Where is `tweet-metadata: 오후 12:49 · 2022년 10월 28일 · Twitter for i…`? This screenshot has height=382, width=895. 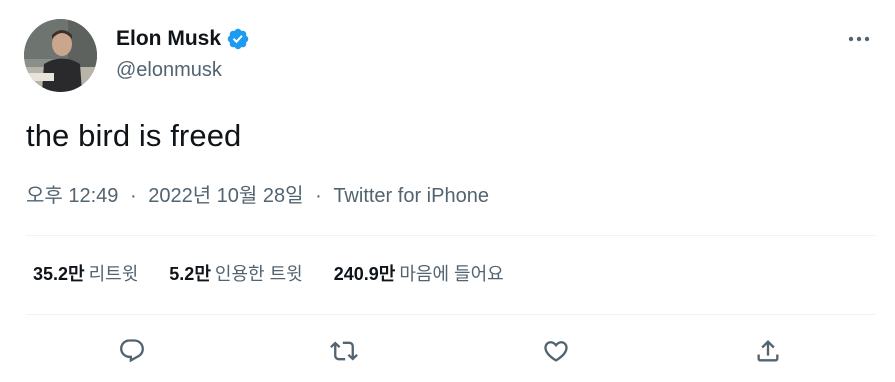
tweet-metadata: 오후 12:49 · 2022년 10월 28일 · Twitter for i… is located at coordinates (257, 196).